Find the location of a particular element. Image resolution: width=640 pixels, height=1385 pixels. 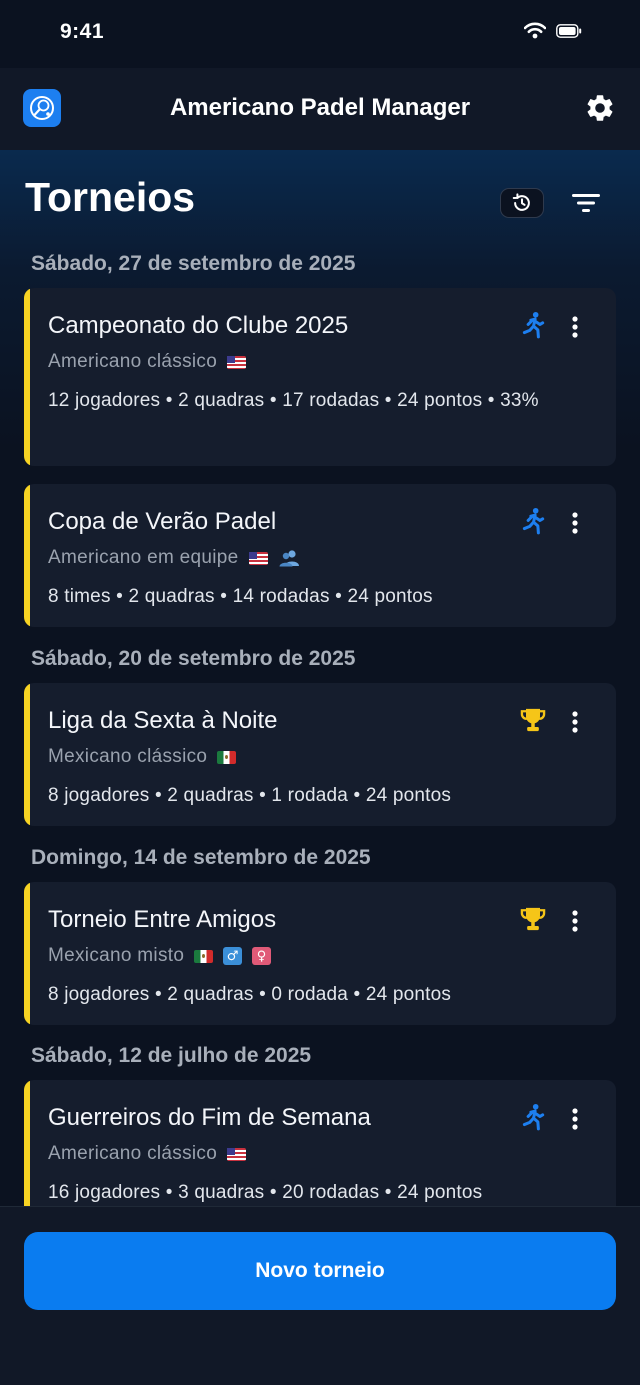

tournament-type: Mexicano misto ♂ ♀ is located at coordinates (160, 956).